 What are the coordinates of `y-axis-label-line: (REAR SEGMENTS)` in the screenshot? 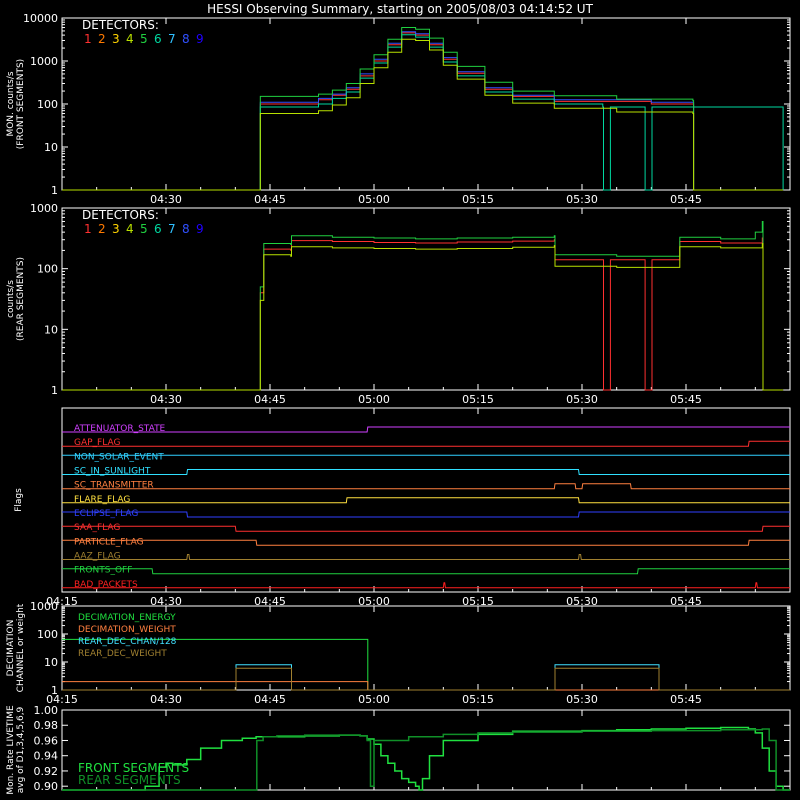 It's located at (21, 299).